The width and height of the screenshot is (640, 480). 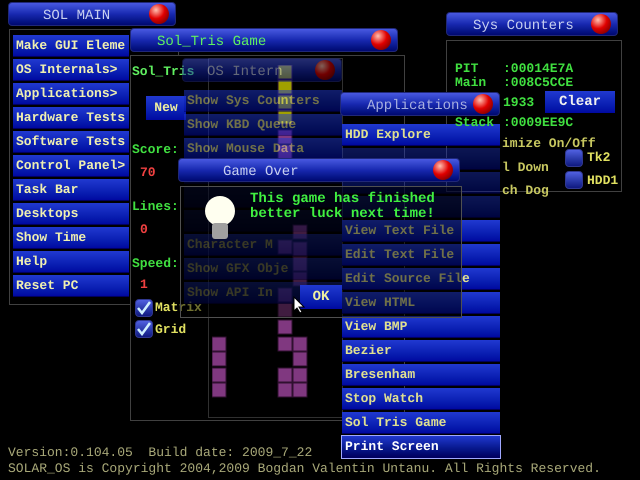 I want to click on menu-item: Help, so click(x=71, y=262).